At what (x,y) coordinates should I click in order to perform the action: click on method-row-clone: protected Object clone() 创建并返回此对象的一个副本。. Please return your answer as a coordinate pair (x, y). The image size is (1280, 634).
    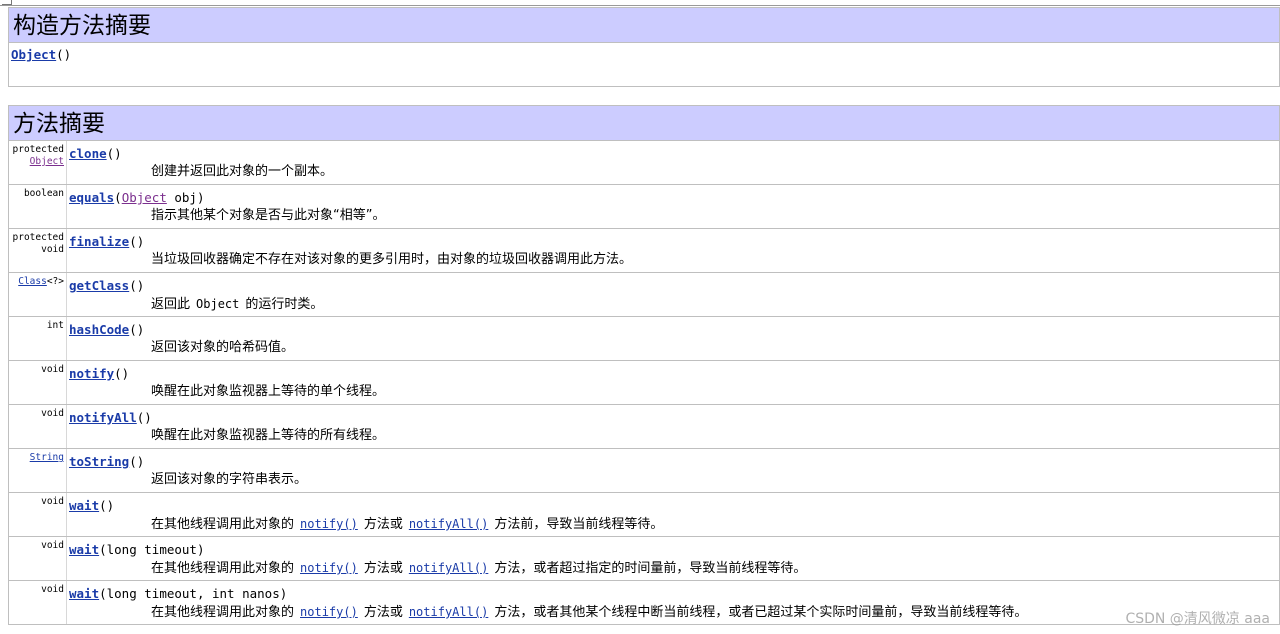
    Looking at the image, I should click on (644, 162).